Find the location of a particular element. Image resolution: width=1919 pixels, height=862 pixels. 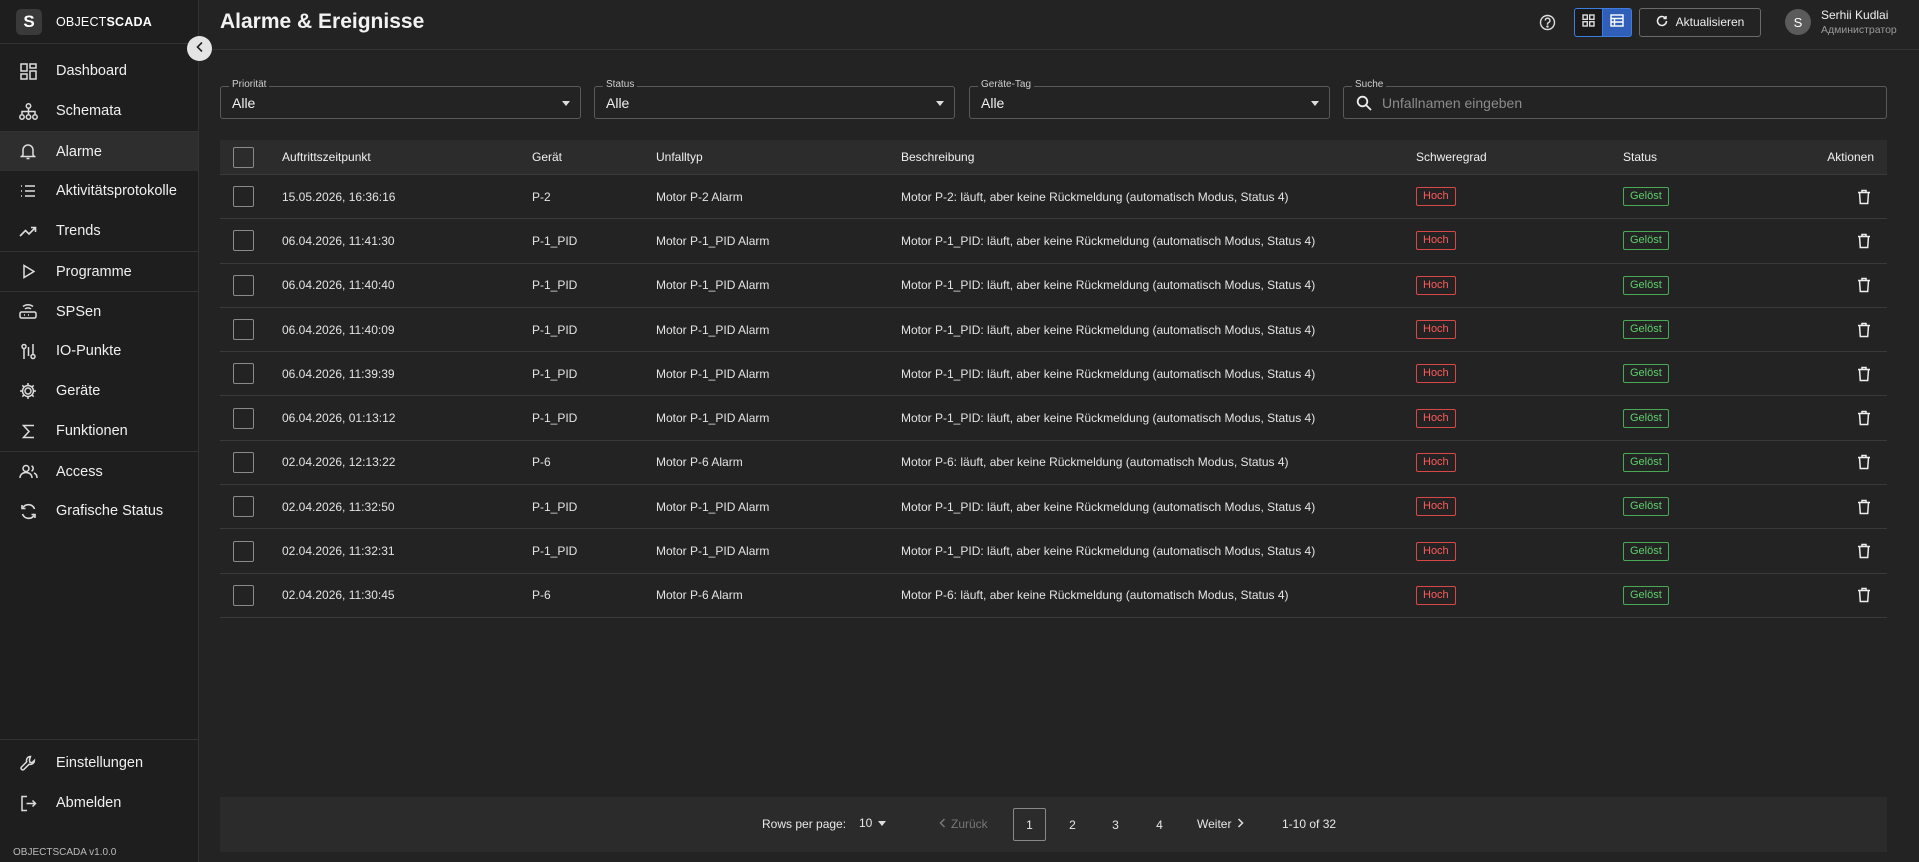

sidebar-item-abmelden: Abmelden is located at coordinates (99, 803).